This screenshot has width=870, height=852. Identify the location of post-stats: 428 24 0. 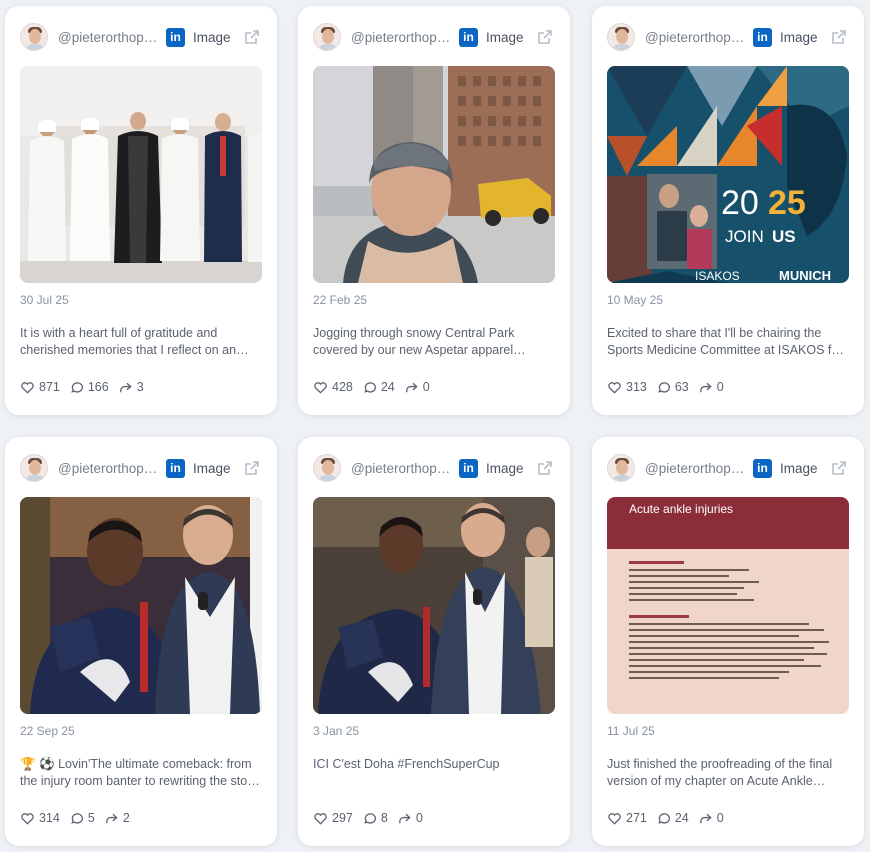
(376, 387).